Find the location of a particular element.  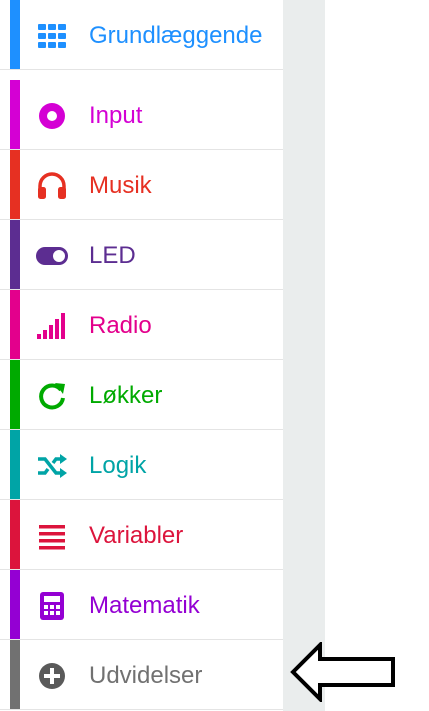

category-label: Variabler is located at coordinates (136, 535).